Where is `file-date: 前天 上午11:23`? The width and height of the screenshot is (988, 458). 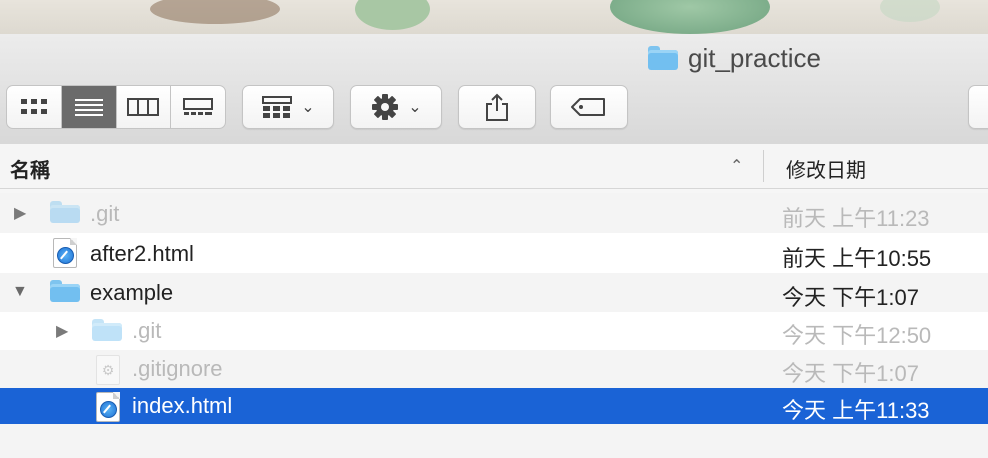
file-date: 前天 上午11:23 is located at coordinates (856, 218).